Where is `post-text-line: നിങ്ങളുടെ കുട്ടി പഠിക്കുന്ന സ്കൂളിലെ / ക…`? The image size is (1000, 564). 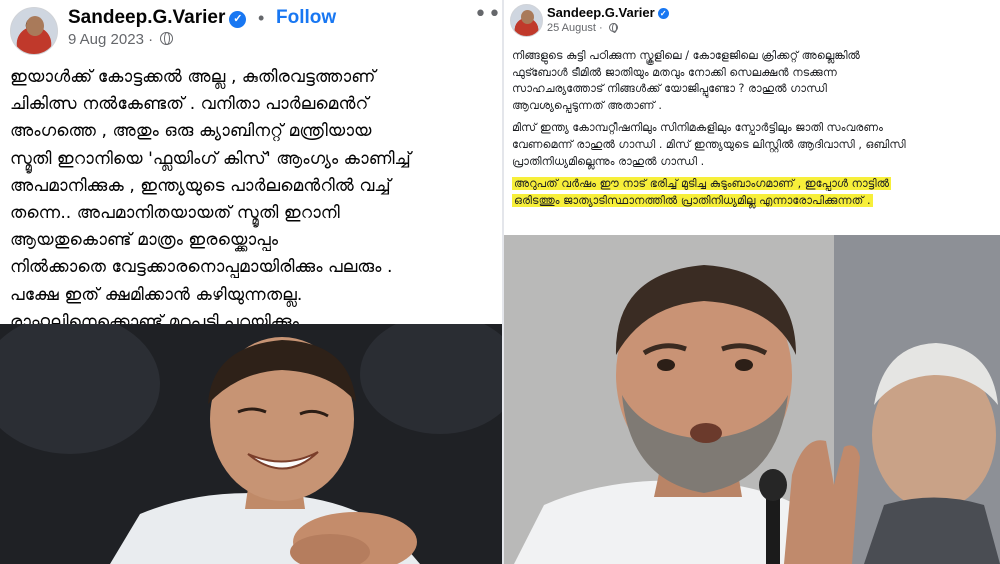 post-text-line: നിങ്ങളുടെ കുട്ടി പഠിക്കുന്ന സ്കൂളിലെ / ക… is located at coordinates (686, 55).